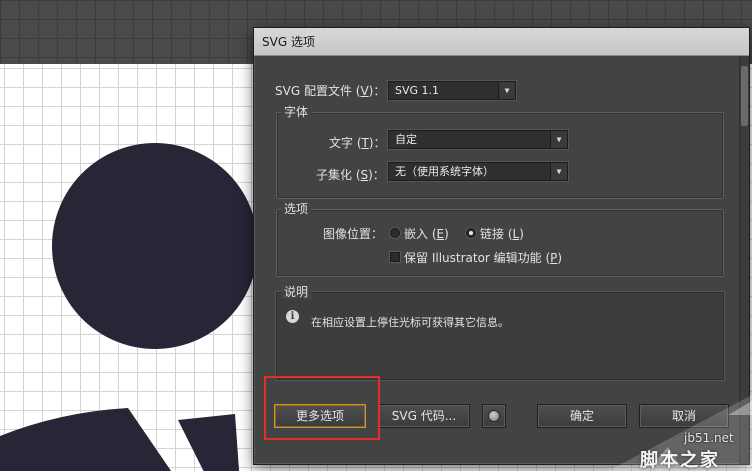  What do you see at coordinates (483, 257) in the screenshot?
I see `preserve-editing-label: 保留 Illustrator 编辑功能 (P)` at bounding box center [483, 257].